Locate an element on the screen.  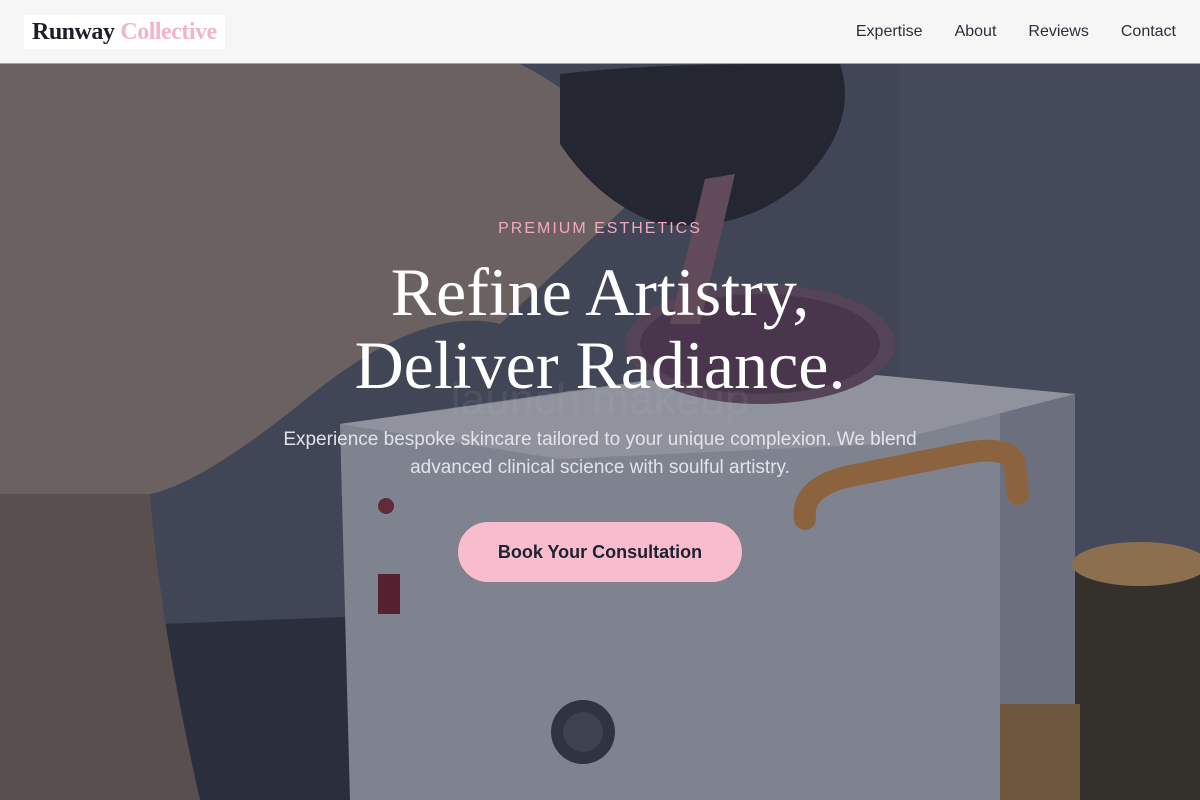
hero-headline-line-2: Deliver Radiance. is located at coordinates (600, 365).